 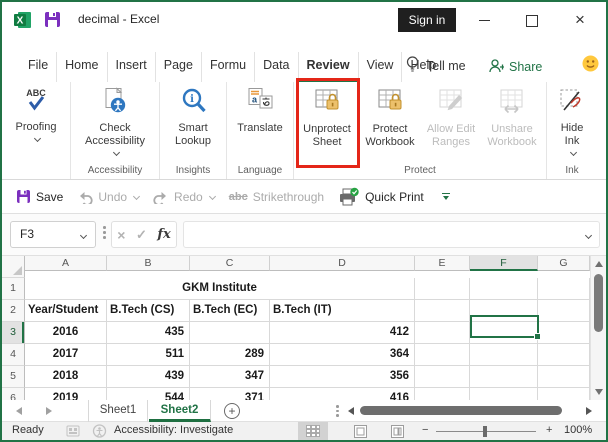 I want to click on insert-function-icon: fx, so click(x=163, y=234).